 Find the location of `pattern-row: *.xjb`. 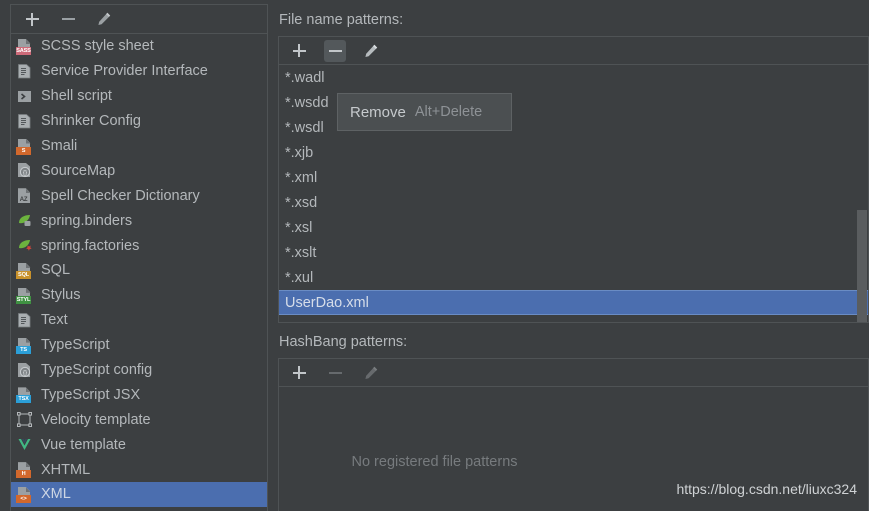

pattern-row: *.xjb is located at coordinates (573, 152).